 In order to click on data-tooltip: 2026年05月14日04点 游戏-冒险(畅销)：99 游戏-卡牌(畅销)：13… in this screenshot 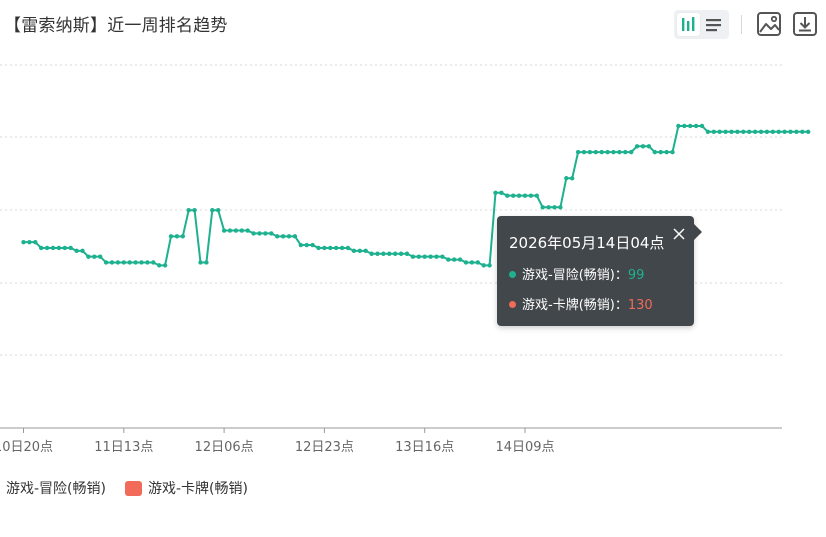, I will do `click(599, 271)`.